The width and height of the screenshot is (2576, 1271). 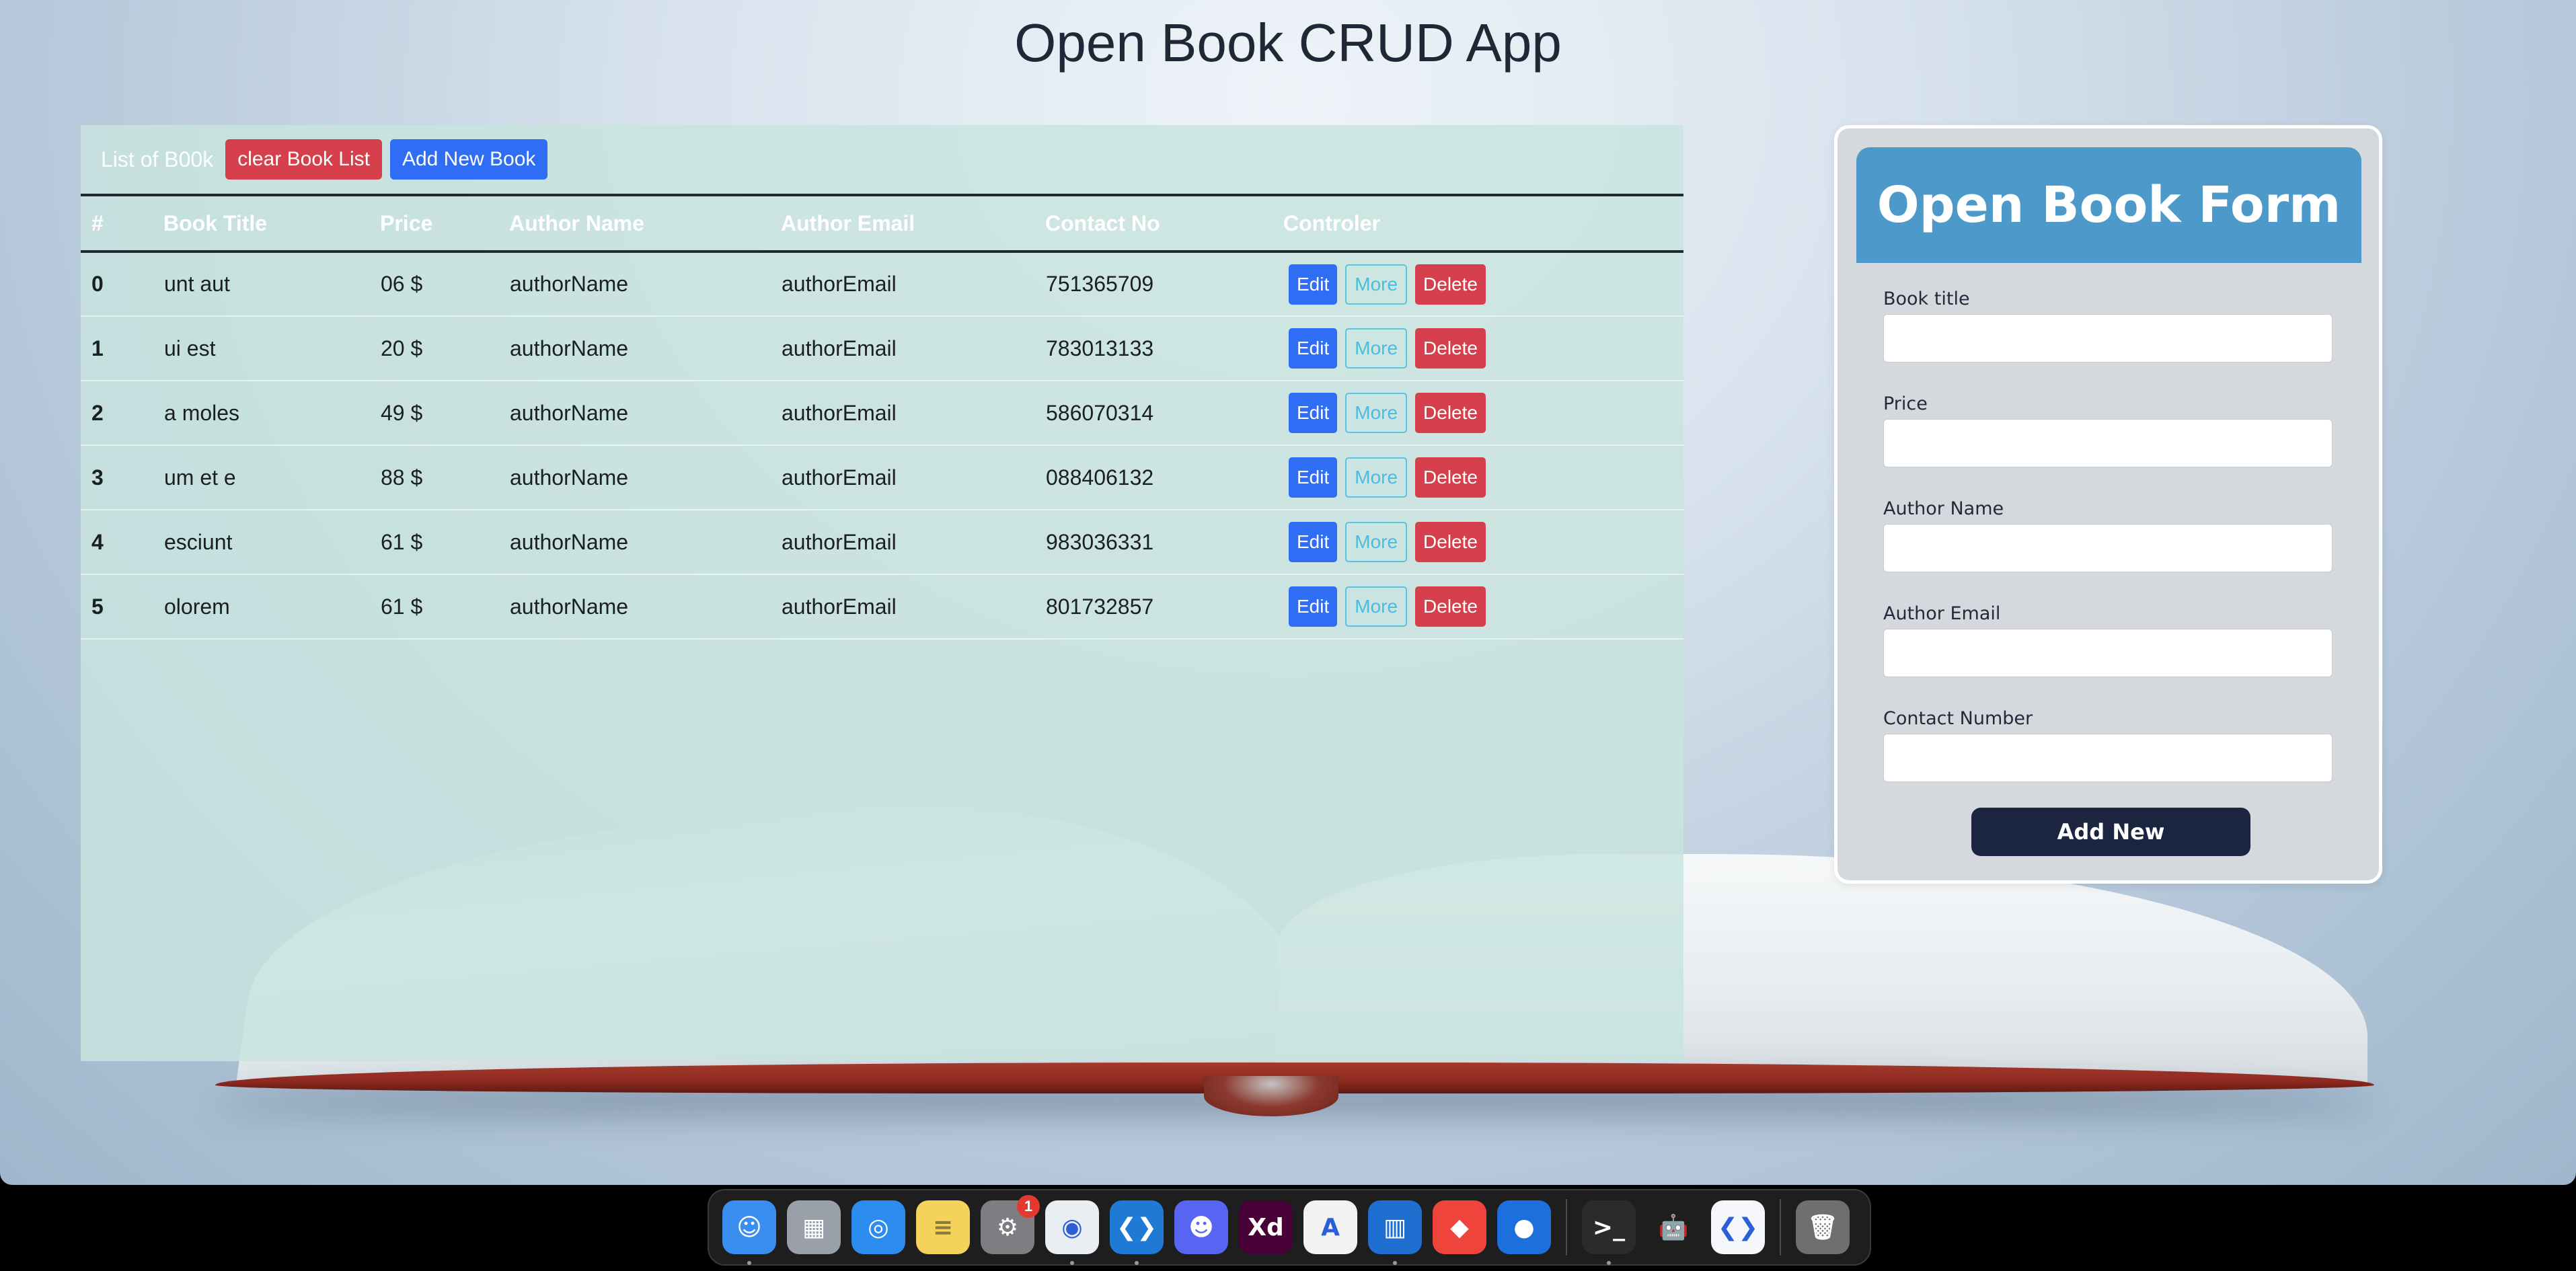 I want to click on launchpad-icon: ▦, so click(x=814, y=1227).